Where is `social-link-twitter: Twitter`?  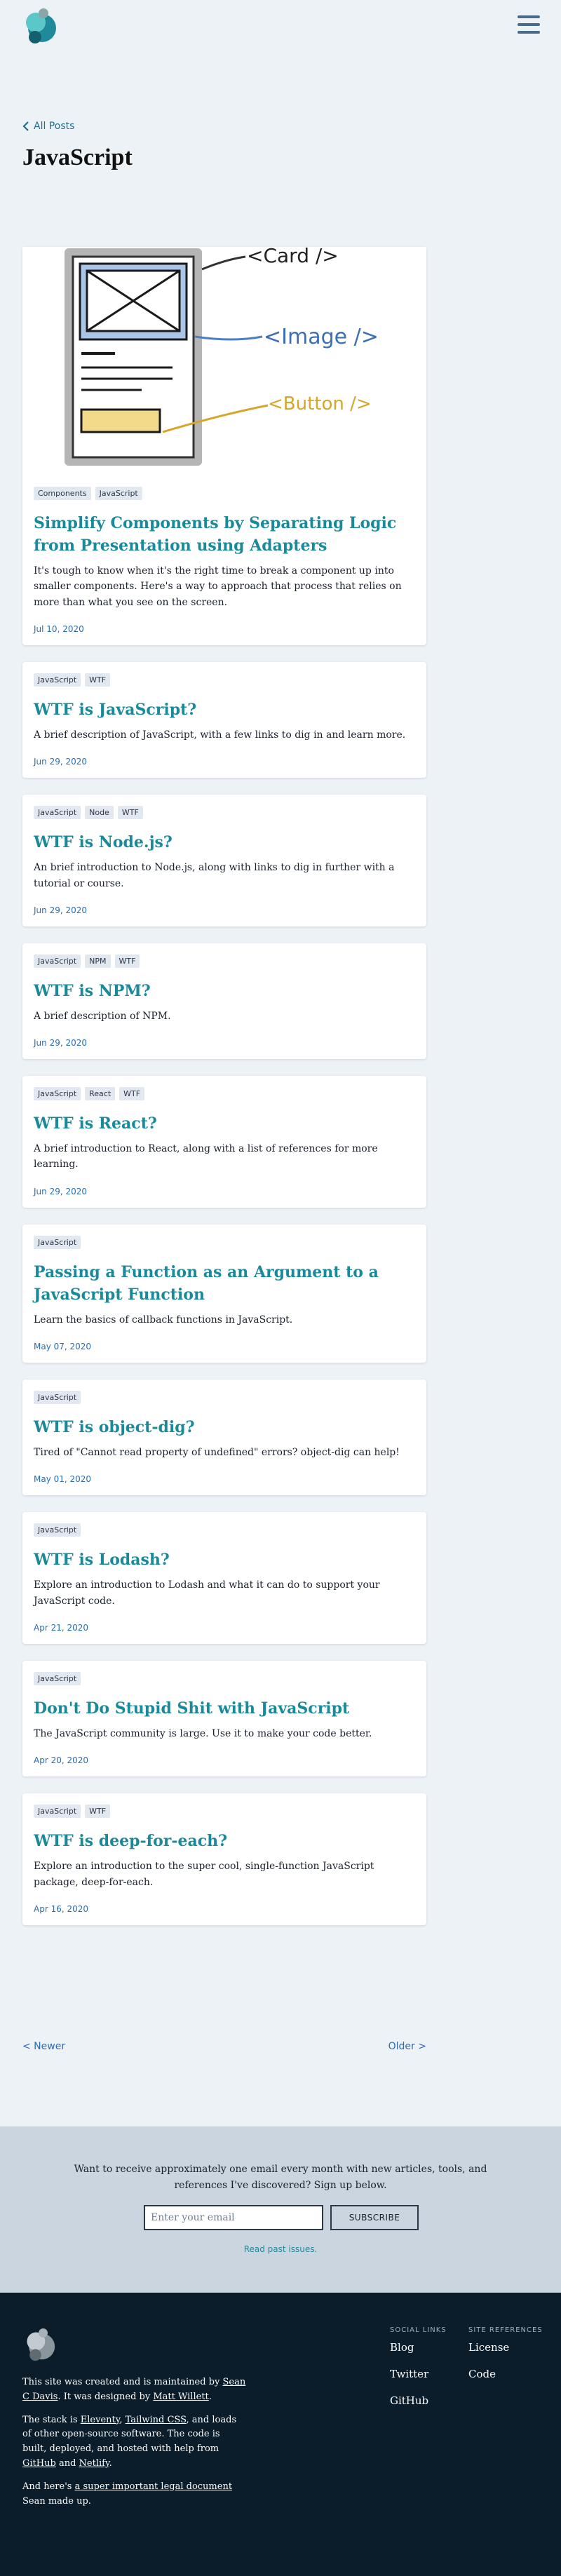
social-link-twitter: Twitter is located at coordinates (418, 2374).